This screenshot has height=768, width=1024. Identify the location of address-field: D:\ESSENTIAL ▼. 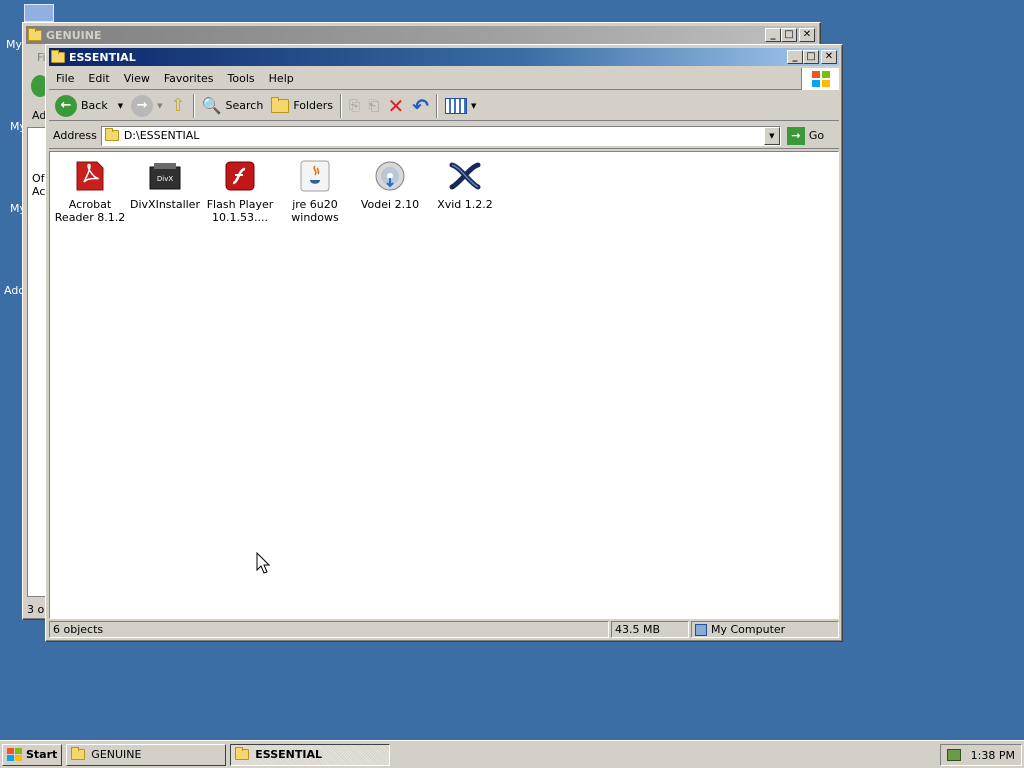
(440, 135).